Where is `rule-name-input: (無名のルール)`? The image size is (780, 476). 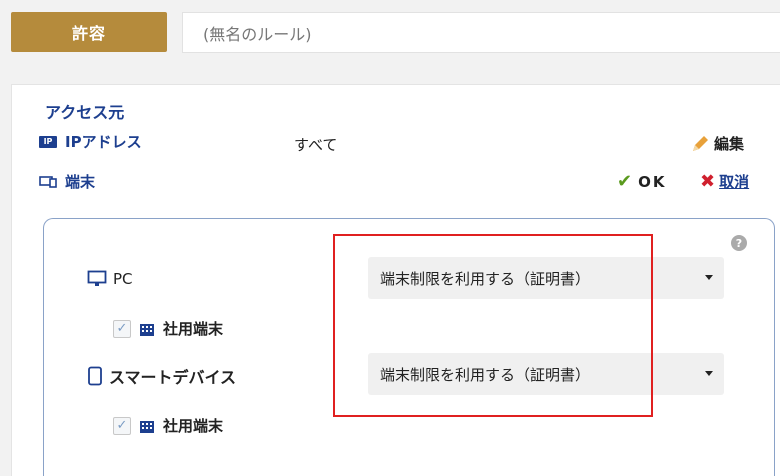
rule-name-input: (無名のルール) is located at coordinates (481, 32).